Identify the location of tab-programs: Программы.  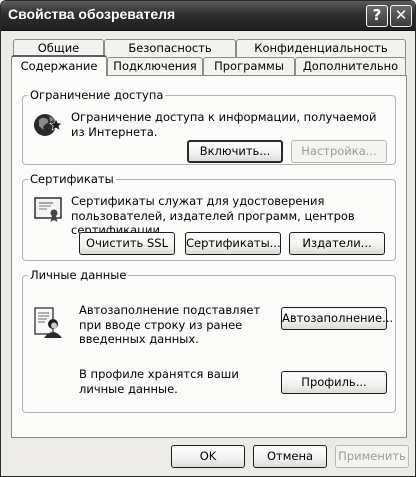
(249, 66).